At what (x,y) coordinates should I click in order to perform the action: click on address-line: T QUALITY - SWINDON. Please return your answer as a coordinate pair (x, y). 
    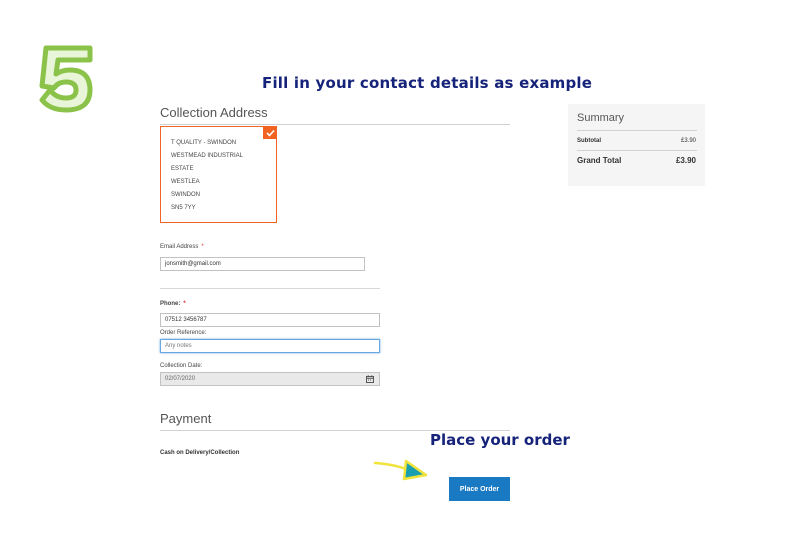
    Looking at the image, I should click on (204, 143).